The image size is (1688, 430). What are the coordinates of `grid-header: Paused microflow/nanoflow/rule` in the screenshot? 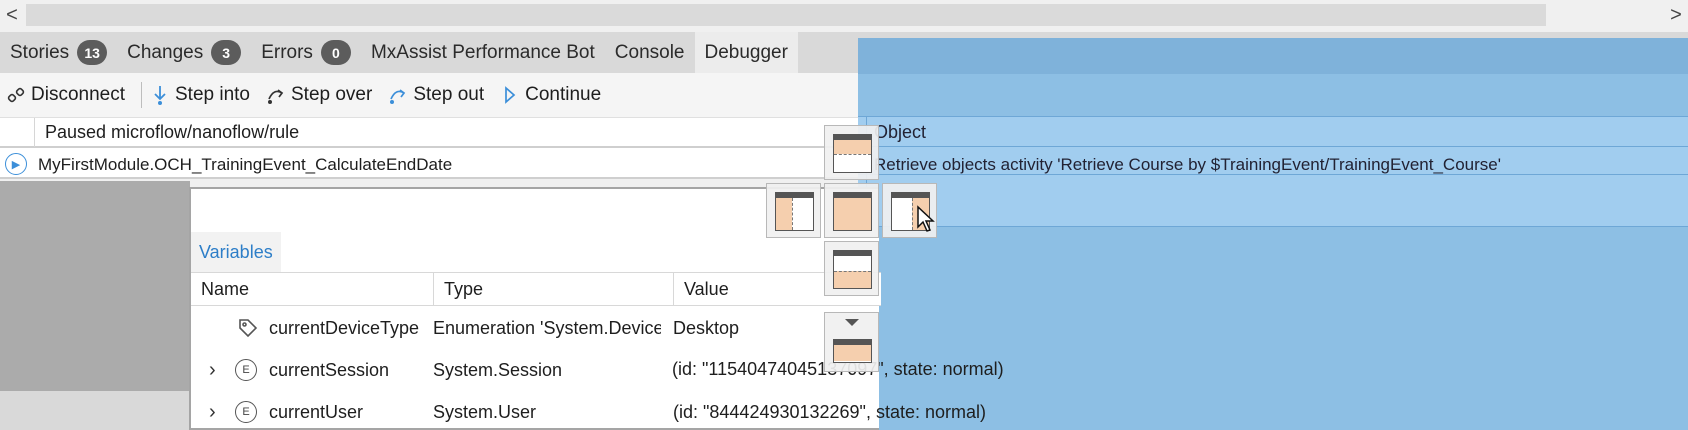 It's located at (430, 132).